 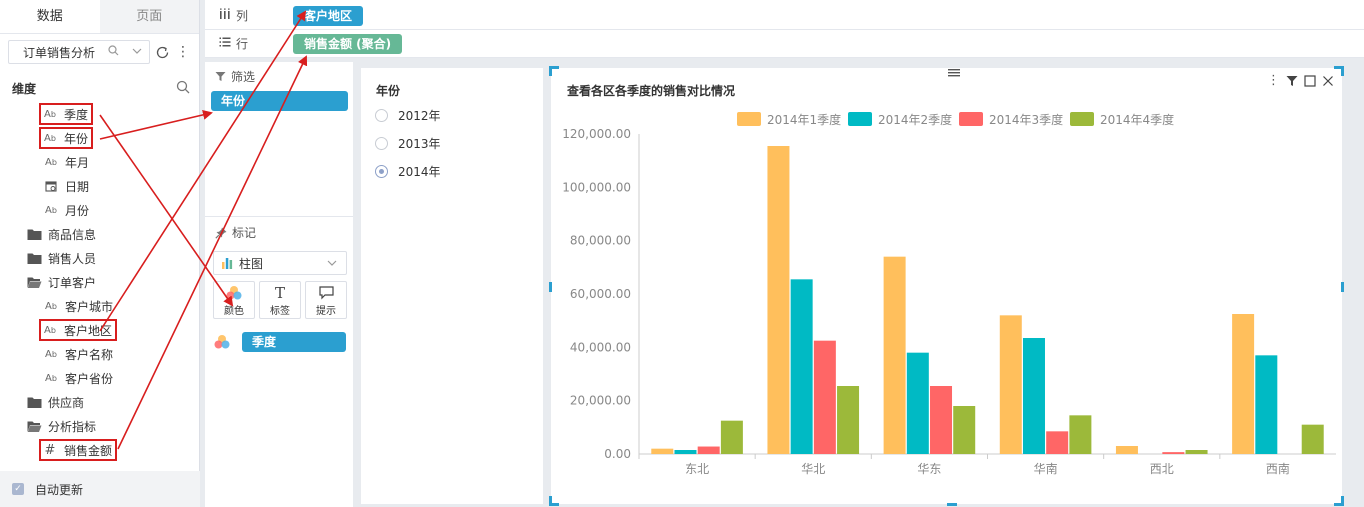 What do you see at coordinates (77, 210) in the screenshot?
I see `tree-item-label: 月份` at bounding box center [77, 210].